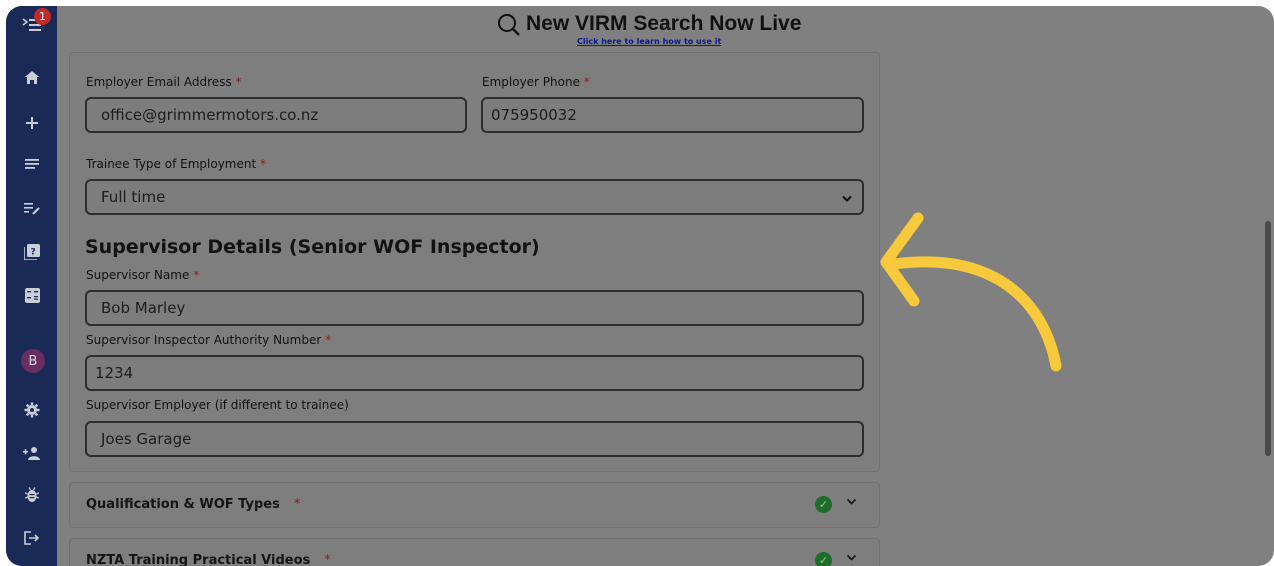  Describe the element at coordinates (474, 373) in the screenshot. I see `supervisor-authority-field: 1234` at that location.